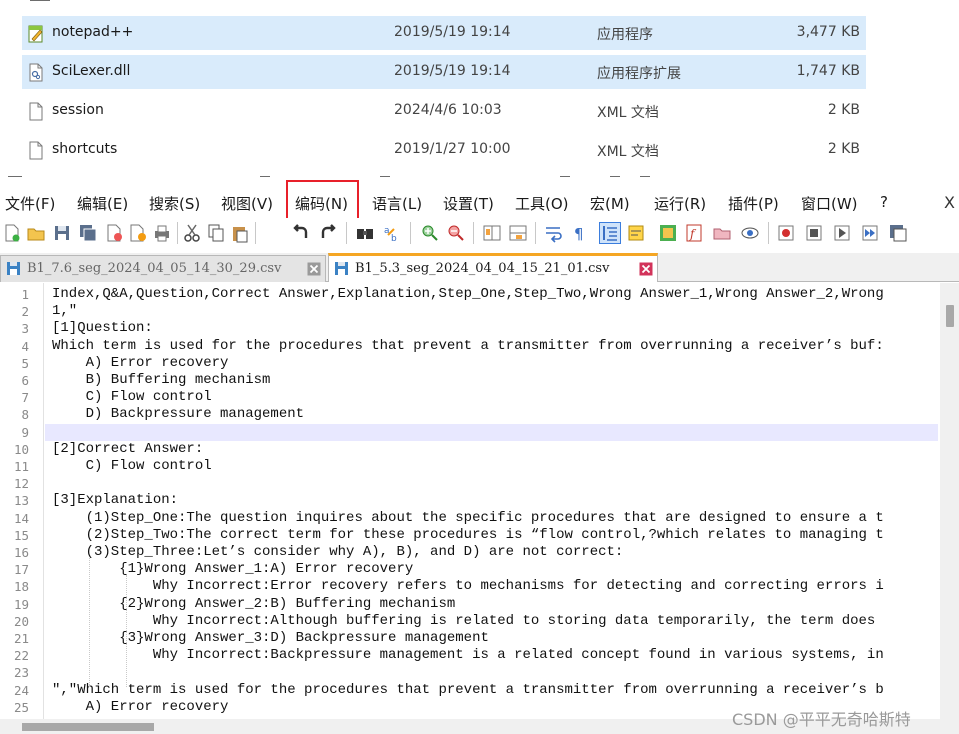  Describe the element at coordinates (247, 203) in the screenshot. I see `menu-view: 视图(V)` at that location.